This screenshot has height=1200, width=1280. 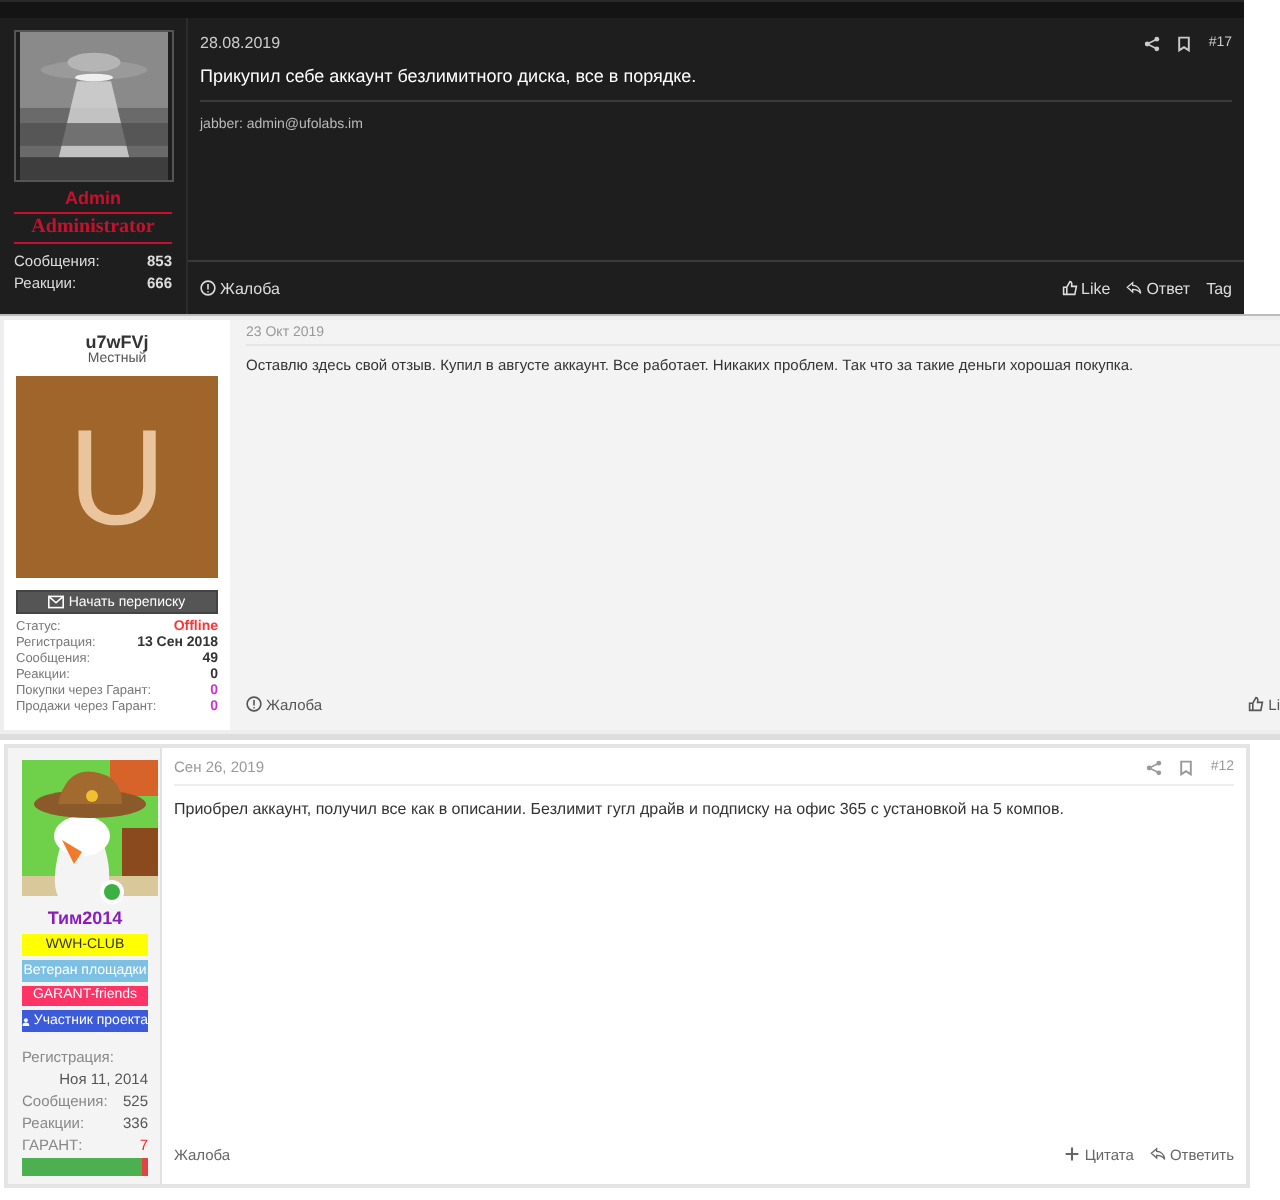 What do you see at coordinates (1072, 1154) in the screenshot?
I see `plus-icon` at bounding box center [1072, 1154].